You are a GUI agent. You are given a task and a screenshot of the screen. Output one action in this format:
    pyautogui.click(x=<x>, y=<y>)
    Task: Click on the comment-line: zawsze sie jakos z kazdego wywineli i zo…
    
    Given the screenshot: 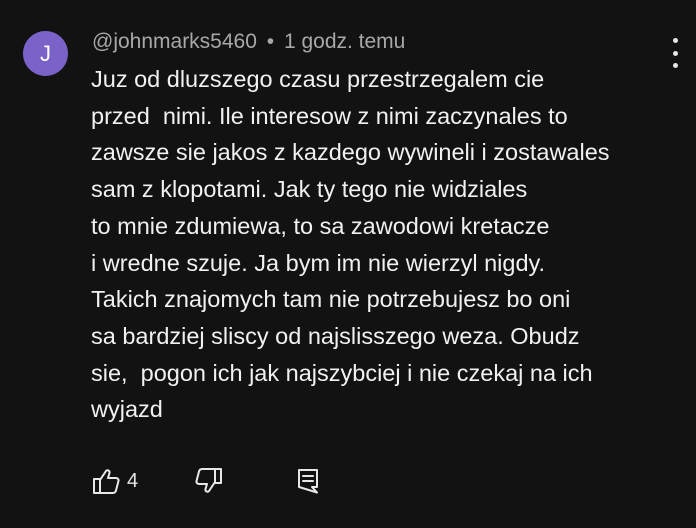 What is the action you would take?
    pyautogui.click(x=350, y=152)
    